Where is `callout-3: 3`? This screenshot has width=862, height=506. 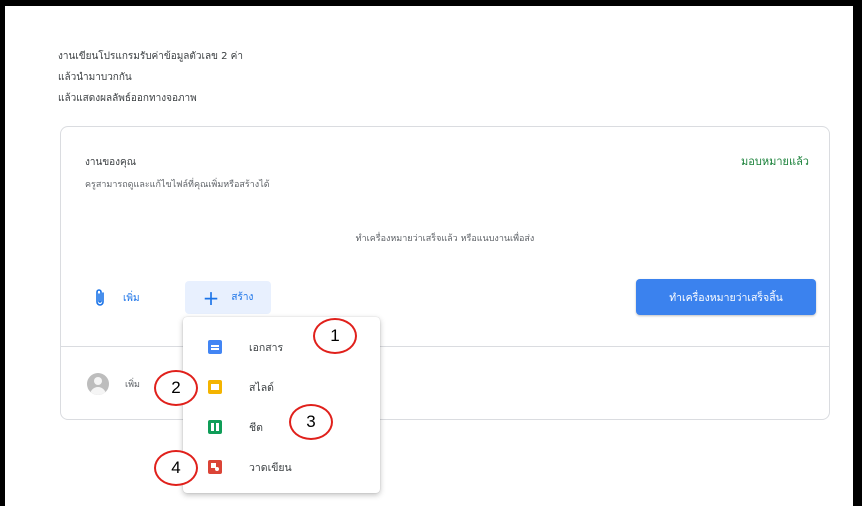 callout-3: 3 is located at coordinates (311, 422).